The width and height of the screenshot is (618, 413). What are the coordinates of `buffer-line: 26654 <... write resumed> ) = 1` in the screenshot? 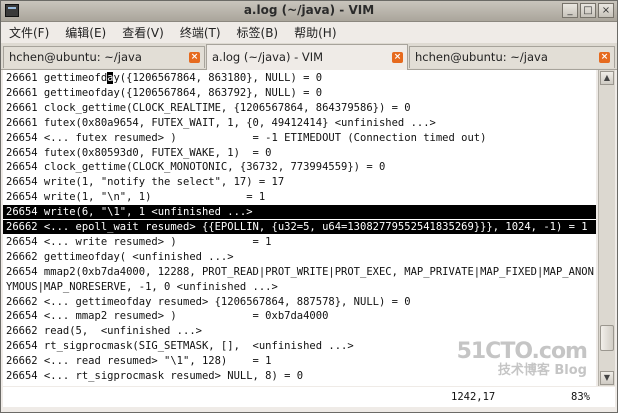 It's located at (139, 241).